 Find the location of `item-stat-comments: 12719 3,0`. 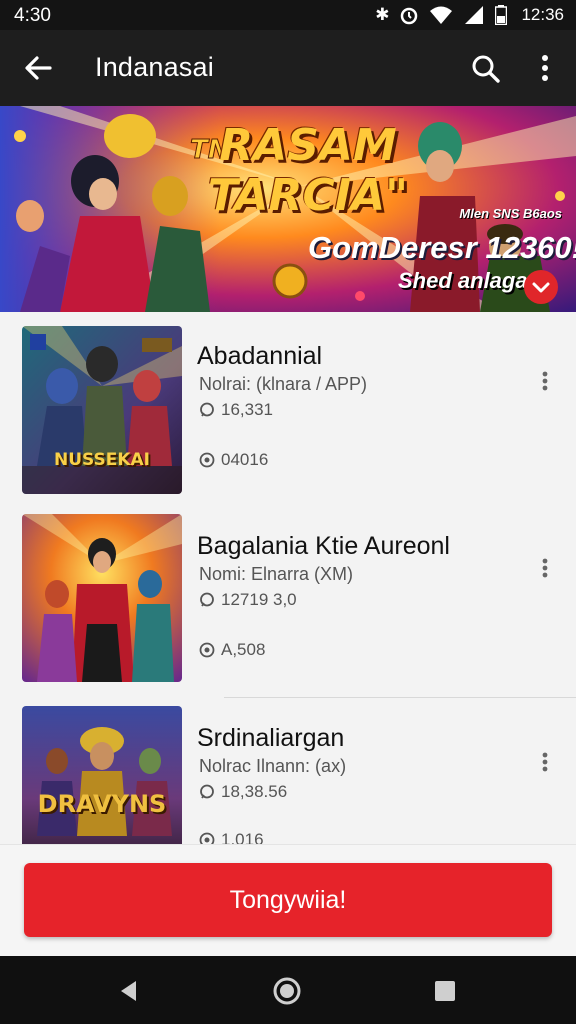

item-stat-comments: 12719 3,0 is located at coordinates (248, 600).